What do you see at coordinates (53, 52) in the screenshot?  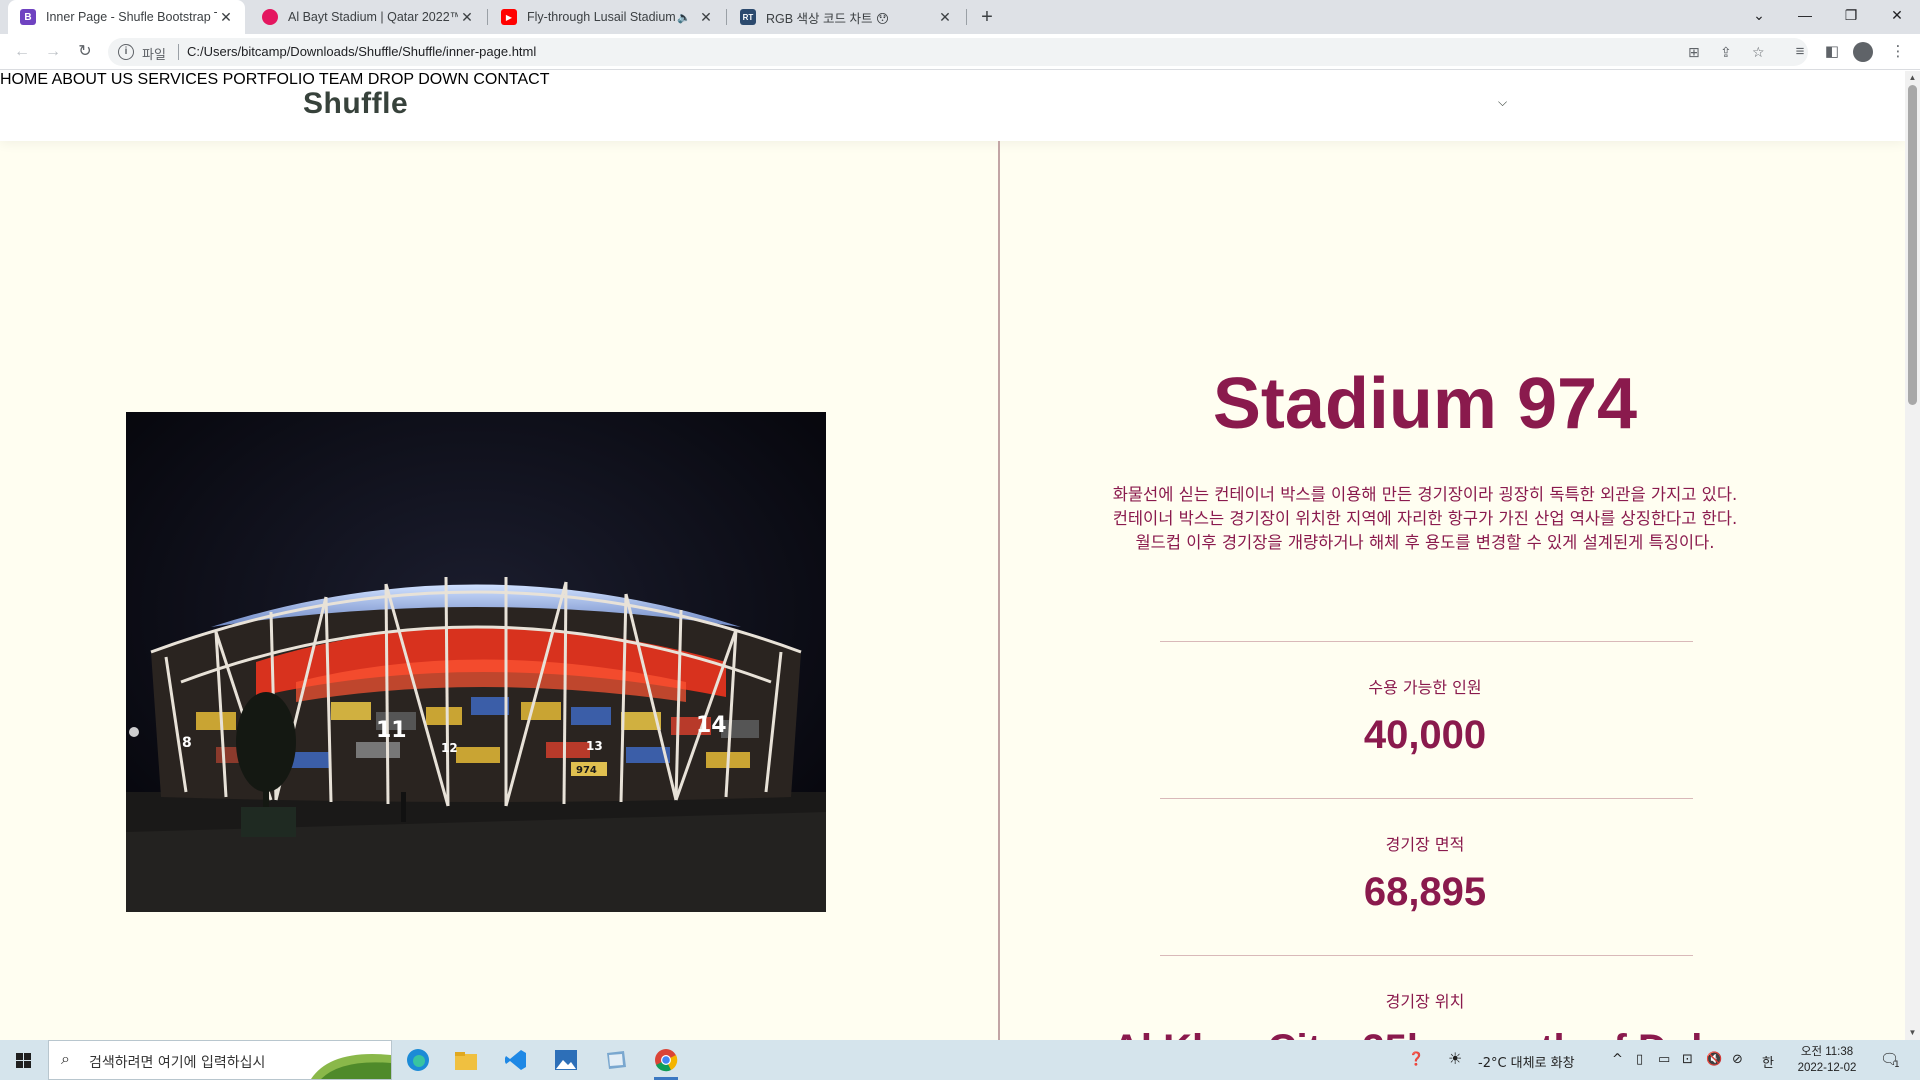 I see `forward-arrow-icon: →` at bounding box center [53, 52].